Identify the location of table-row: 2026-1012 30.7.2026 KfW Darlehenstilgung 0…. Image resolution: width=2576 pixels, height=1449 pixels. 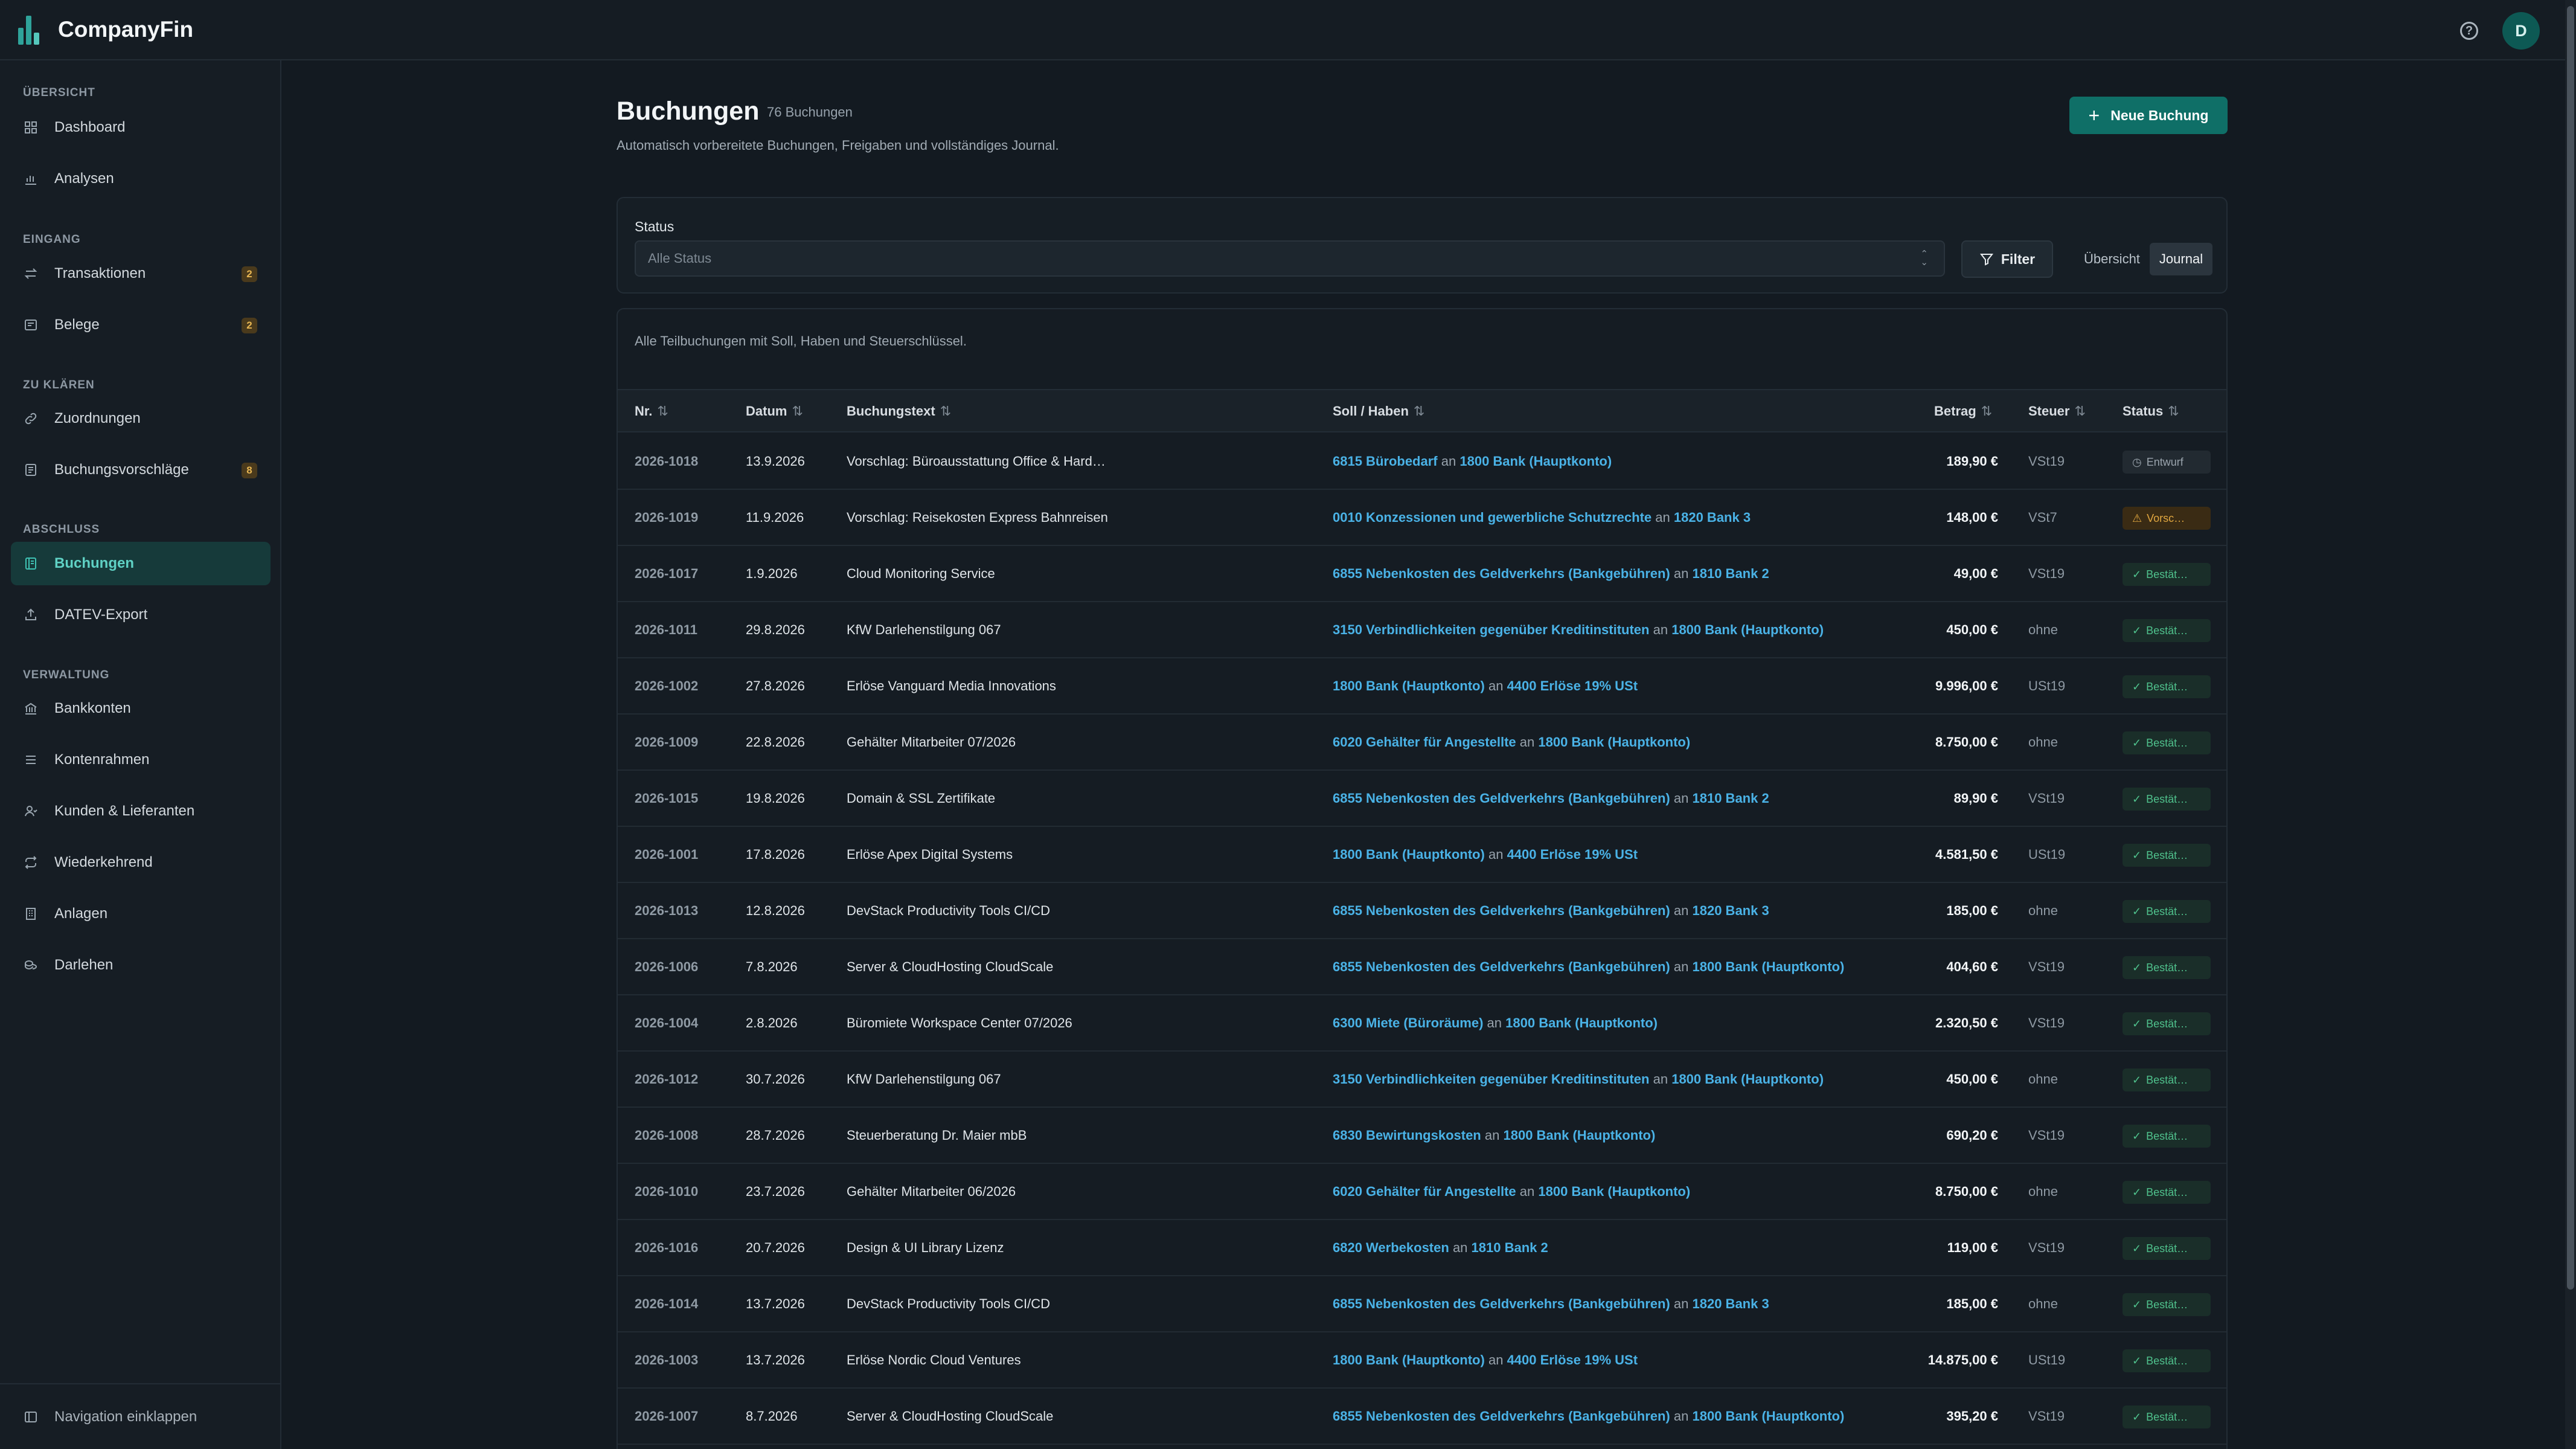
(1422, 1080).